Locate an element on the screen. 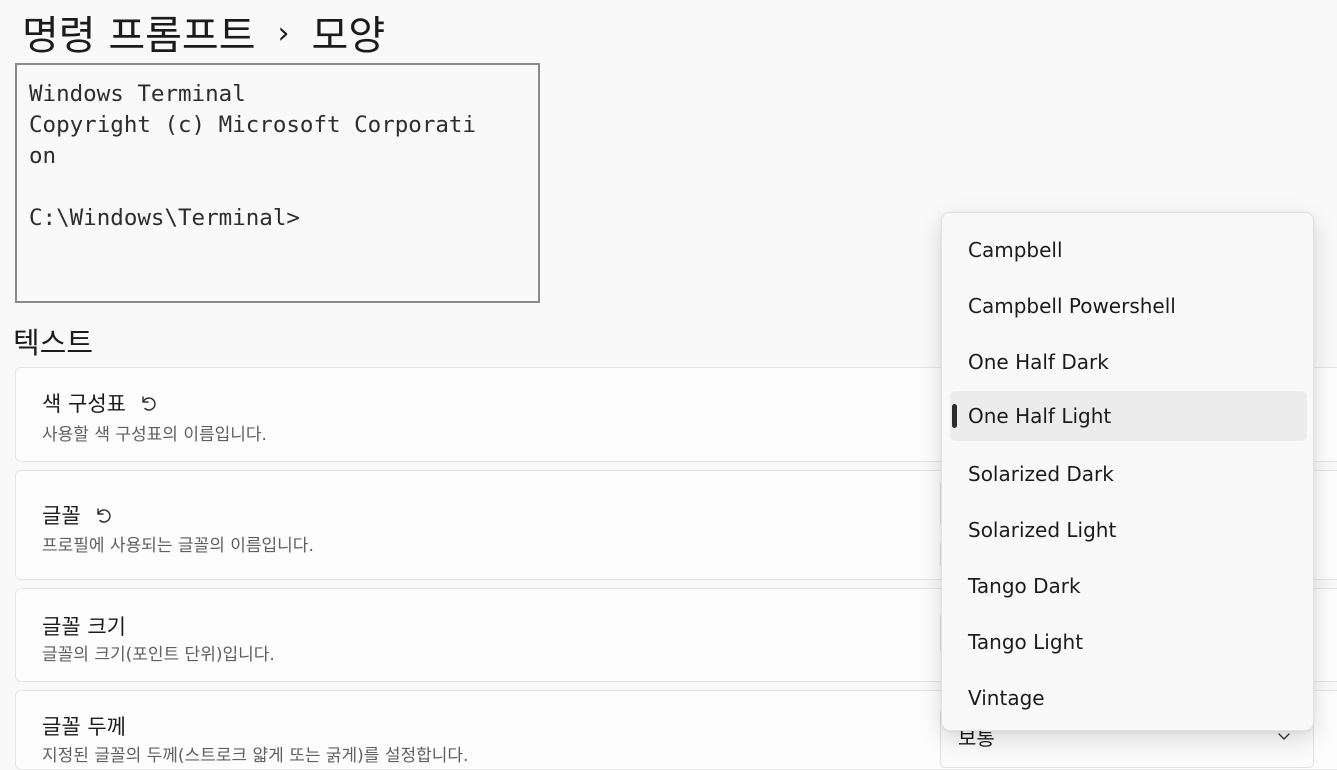 This screenshot has width=1337, height=770. setting-title: 글꼴 크기 is located at coordinates (84, 627).